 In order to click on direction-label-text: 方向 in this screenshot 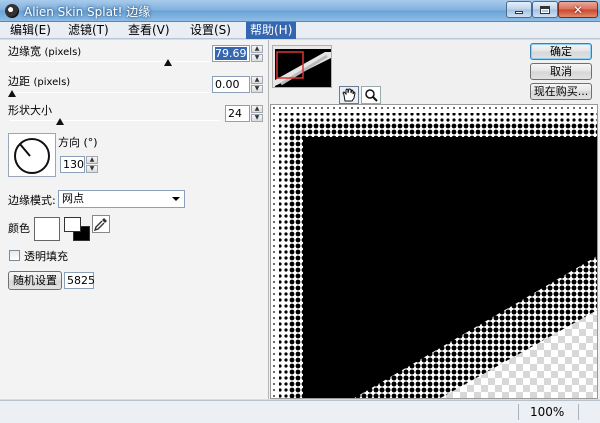, I will do `click(69, 142)`.